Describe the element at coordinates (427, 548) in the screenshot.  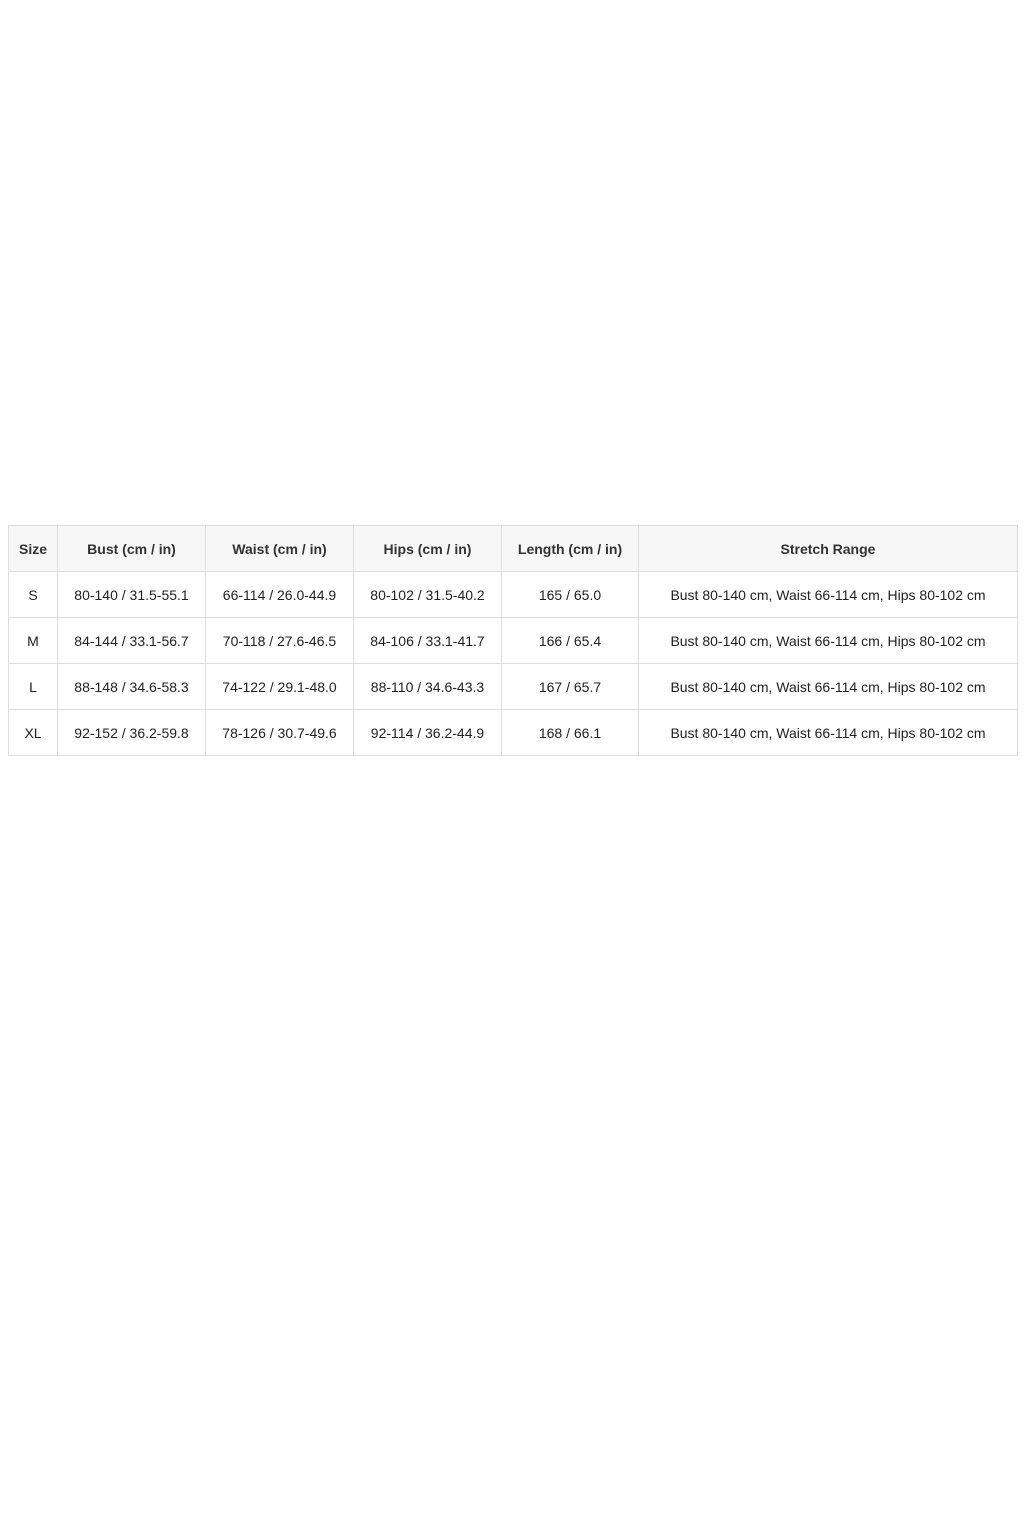
I see `header-hips: Hips (cm / in)` at that location.